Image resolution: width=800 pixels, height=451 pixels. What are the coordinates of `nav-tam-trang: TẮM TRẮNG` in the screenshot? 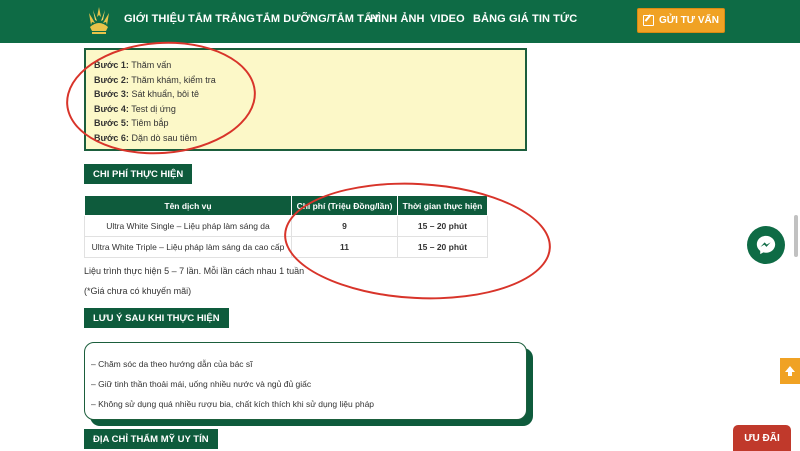 It's located at (221, 19).